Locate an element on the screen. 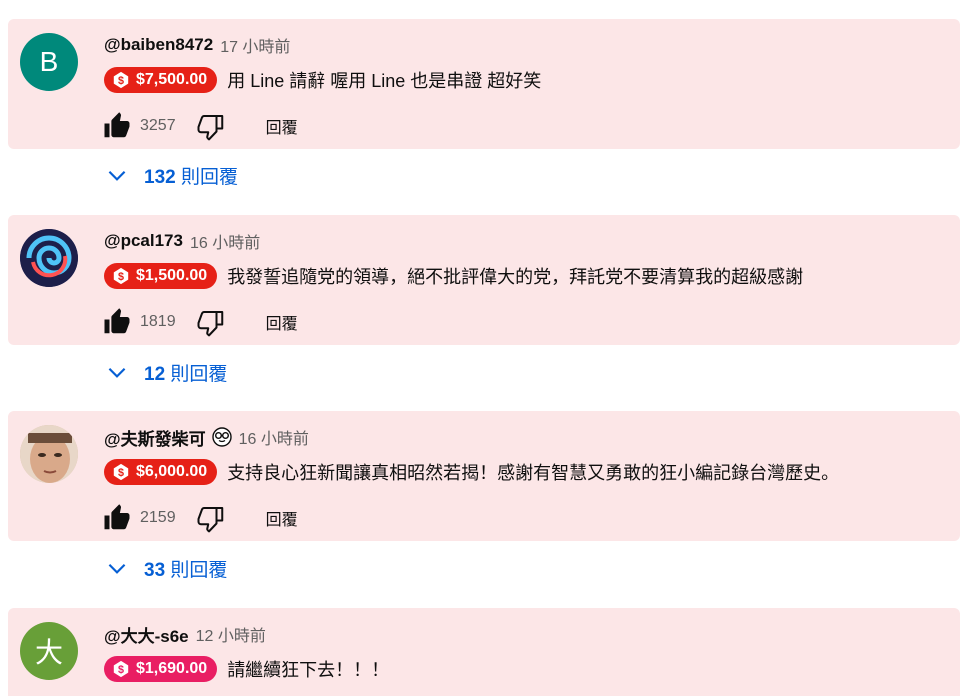  super-thanks-amount: $6,000.00 is located at coordinates (172, 471).